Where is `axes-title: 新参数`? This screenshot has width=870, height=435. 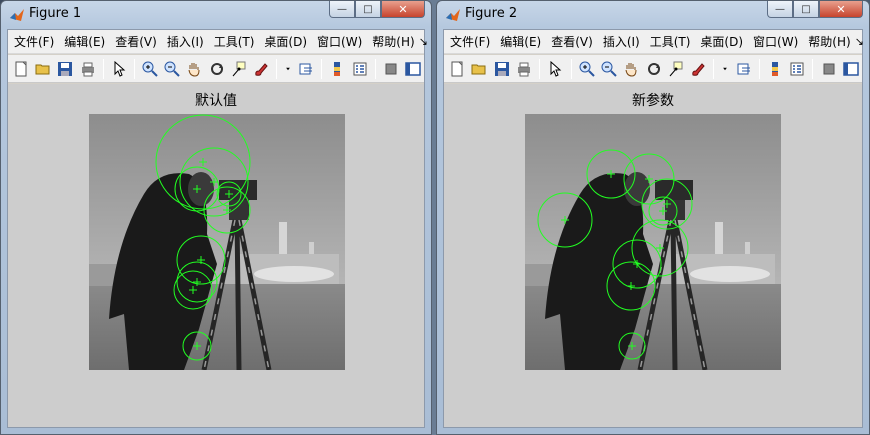 axes-title: 新参数 is located at coordinates (653, 101).